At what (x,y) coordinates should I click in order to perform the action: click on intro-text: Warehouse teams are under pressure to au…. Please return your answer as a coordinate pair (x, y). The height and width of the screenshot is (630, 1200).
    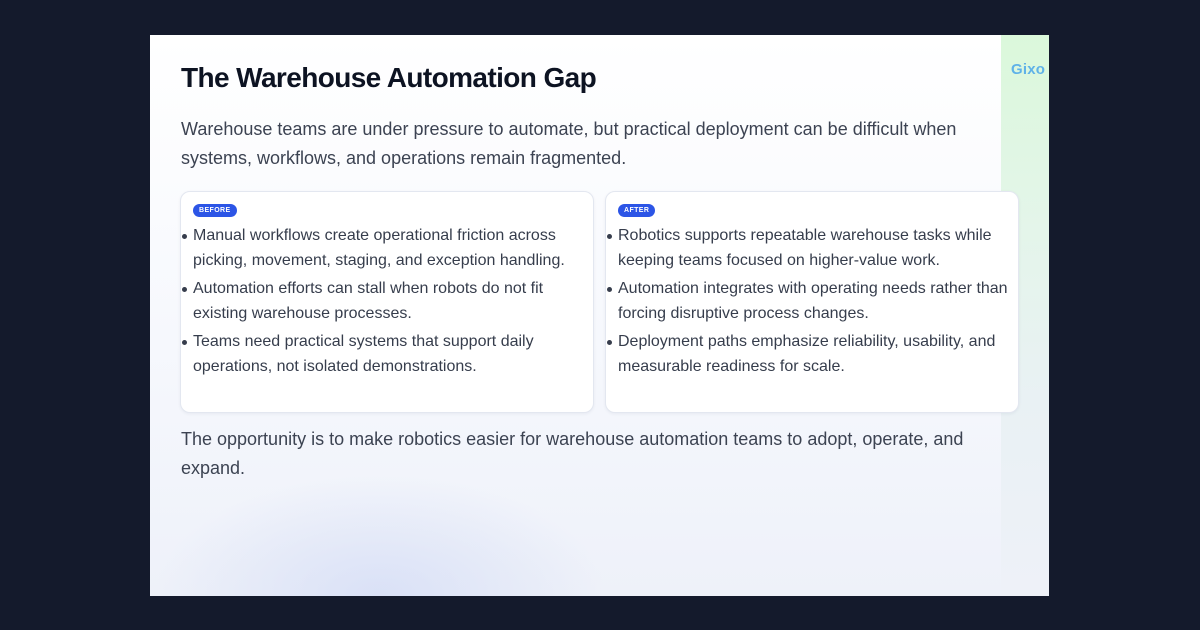
    Looking at the image, I should click on (569, 143).